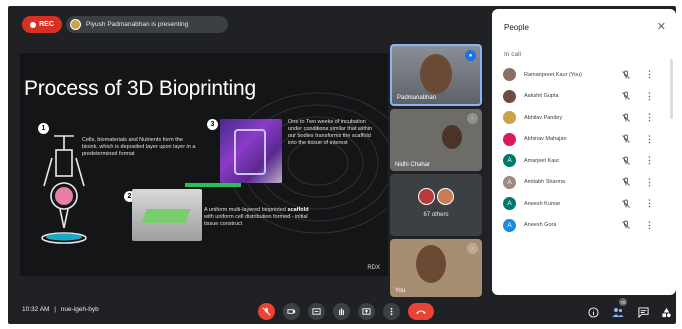 The image size is (682, 329). What do you see at coordinates (541, 96) in the screenshot?
I see `participant-name: Aakshit Gupta` at bounding box center [541, 96].